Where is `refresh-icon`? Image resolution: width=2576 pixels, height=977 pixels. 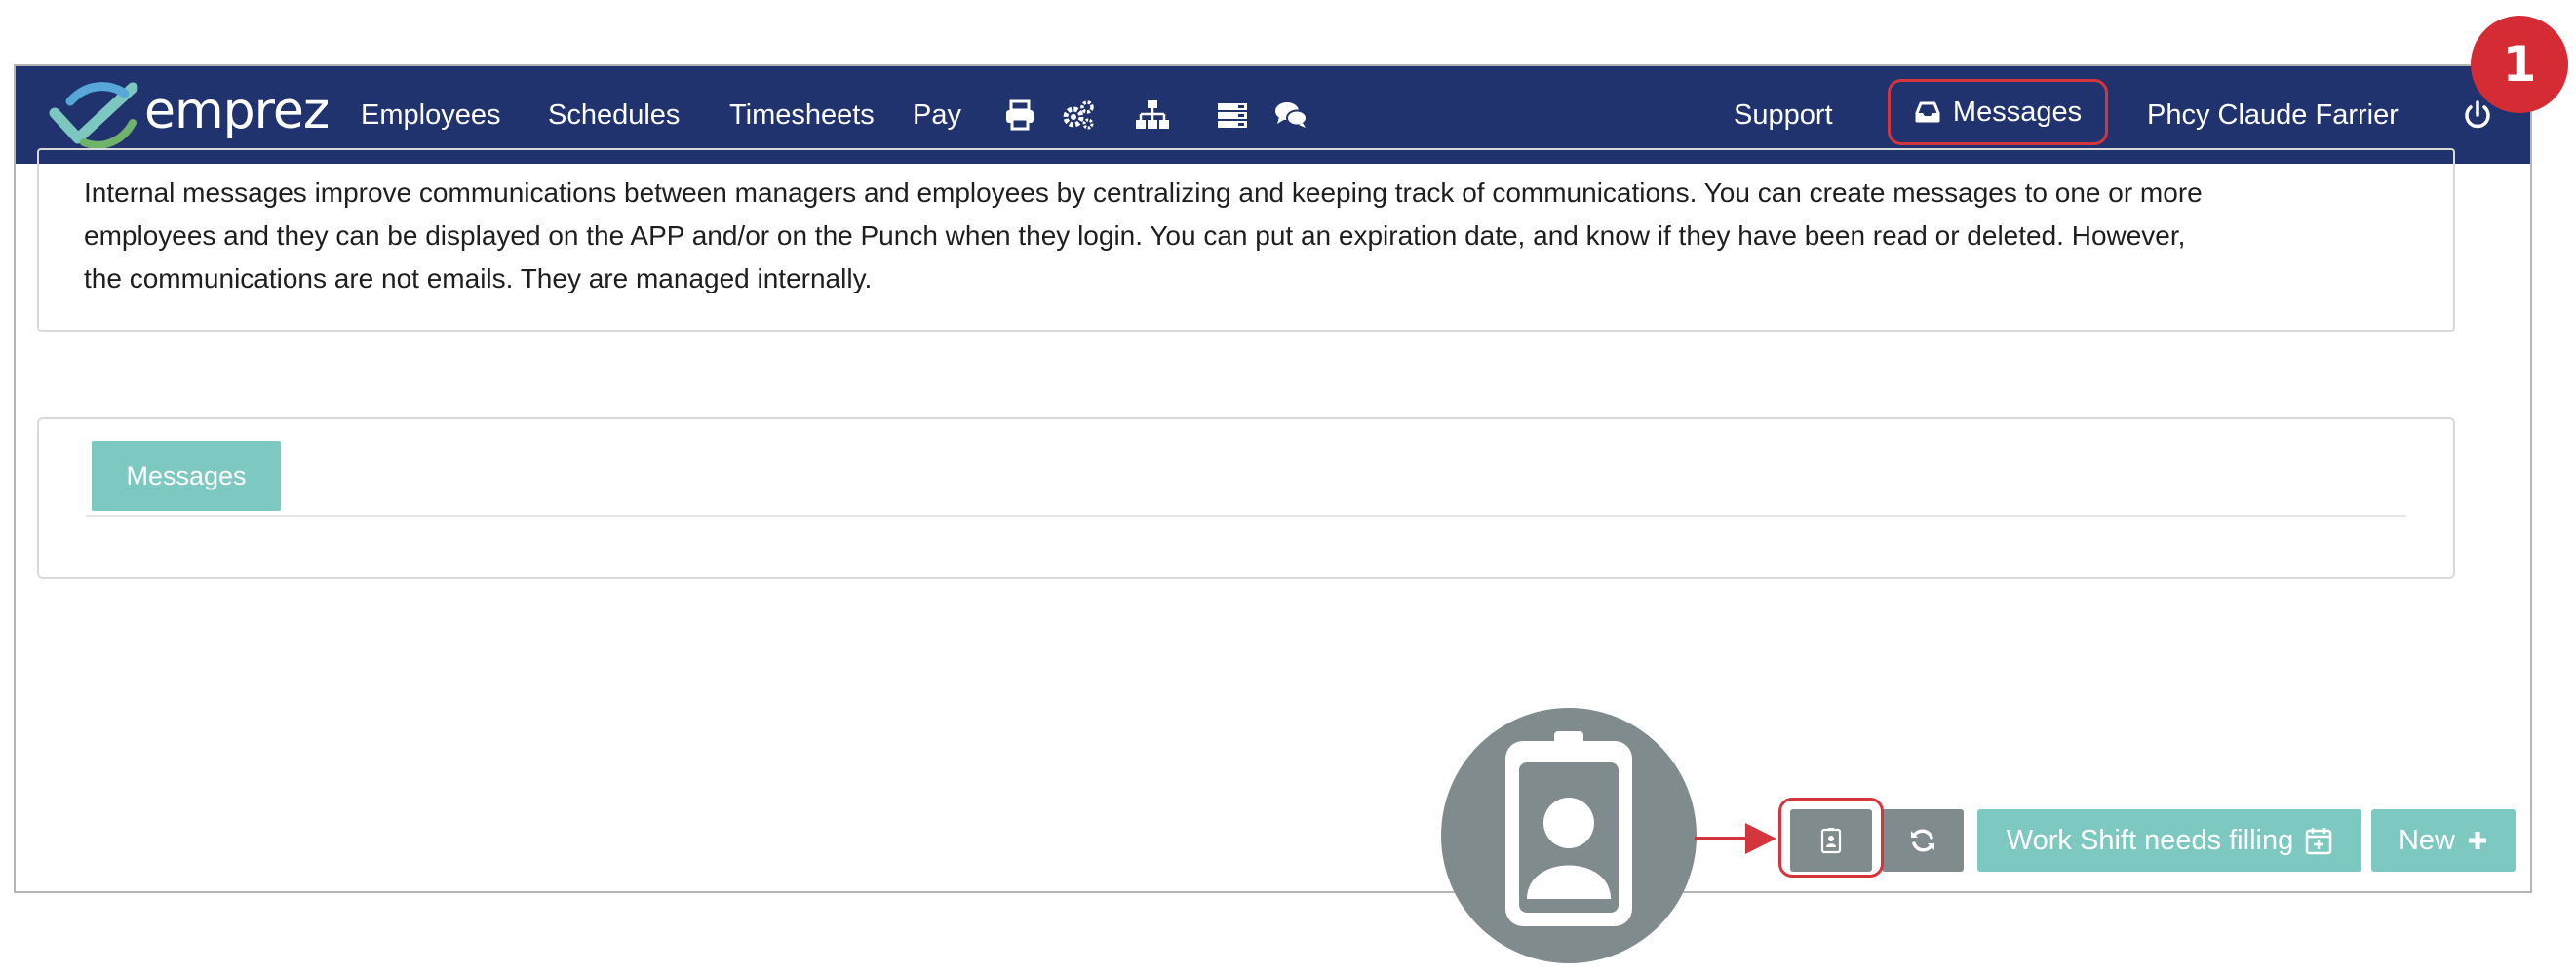
refresh-icon is located at coordinates (1922, 840).